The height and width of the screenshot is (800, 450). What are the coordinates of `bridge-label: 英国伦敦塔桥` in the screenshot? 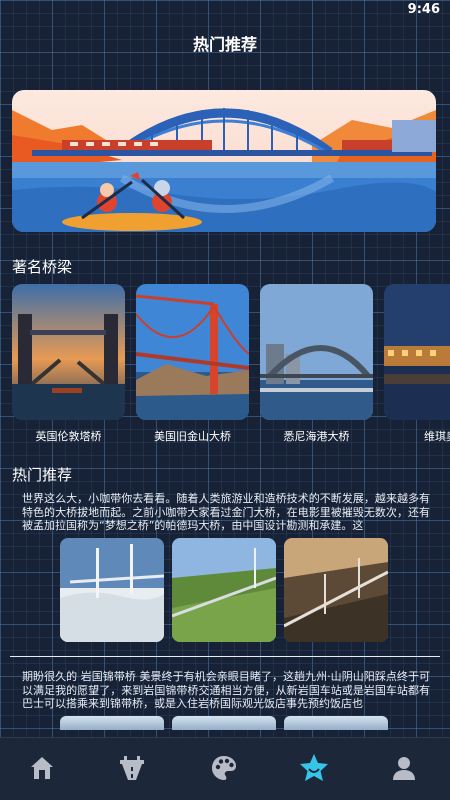 It's located at (68, 436).